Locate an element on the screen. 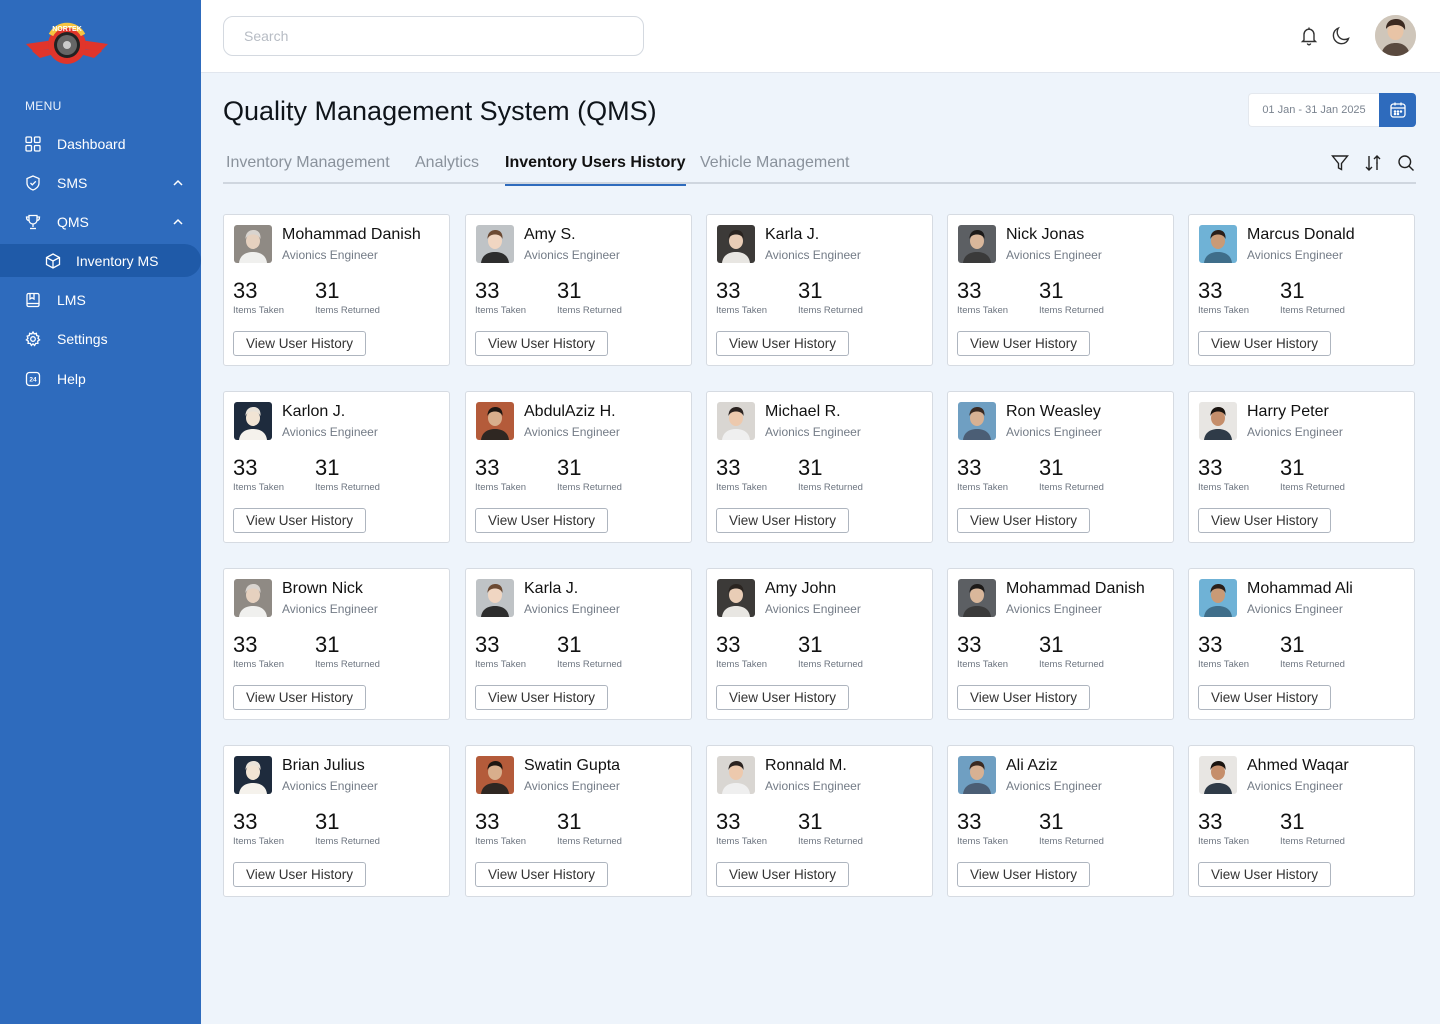  top-header is located at coordinates (820, 36).